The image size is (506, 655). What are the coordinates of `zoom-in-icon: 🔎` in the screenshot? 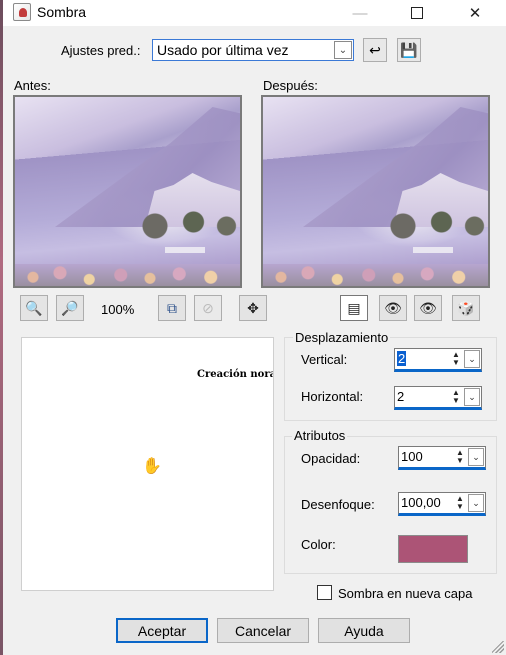 It's located at (70, 307).